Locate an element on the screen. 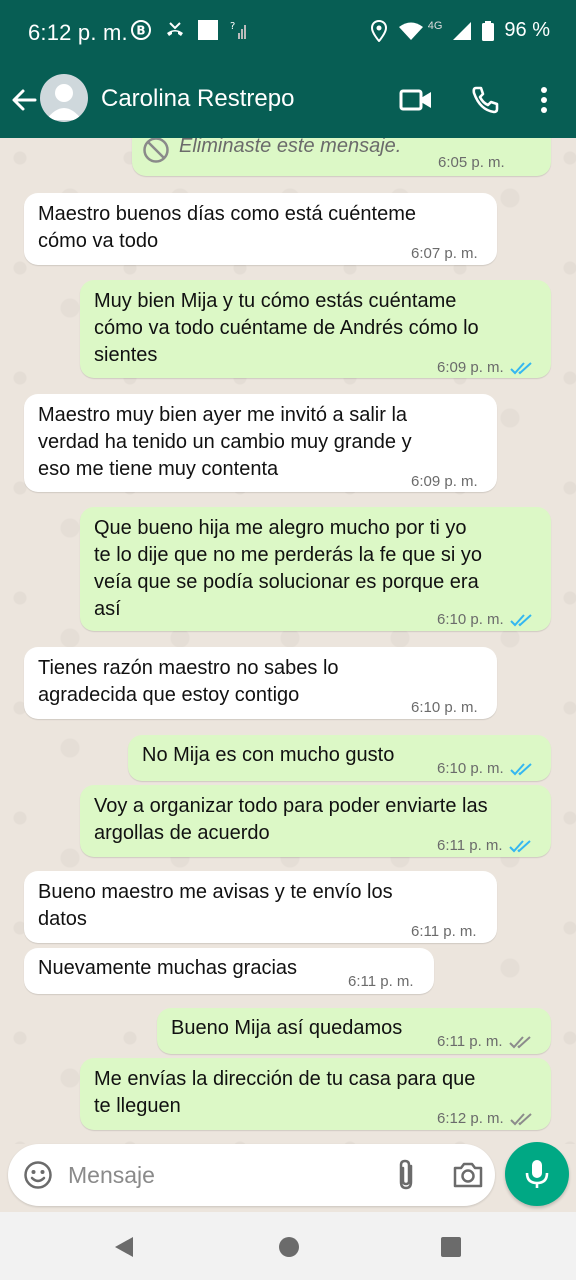  voice-call-button is located at coordinates (485, 100).